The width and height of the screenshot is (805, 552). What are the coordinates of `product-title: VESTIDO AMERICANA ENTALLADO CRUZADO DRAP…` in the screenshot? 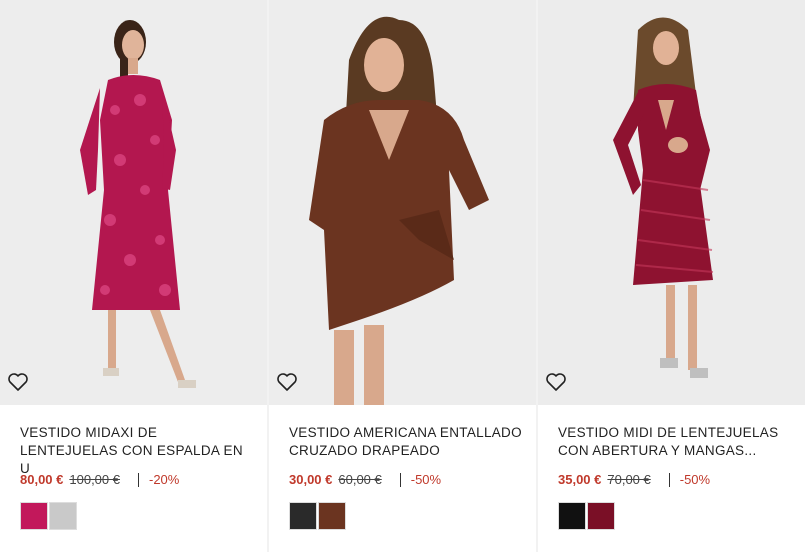 It's located at (406, 442).